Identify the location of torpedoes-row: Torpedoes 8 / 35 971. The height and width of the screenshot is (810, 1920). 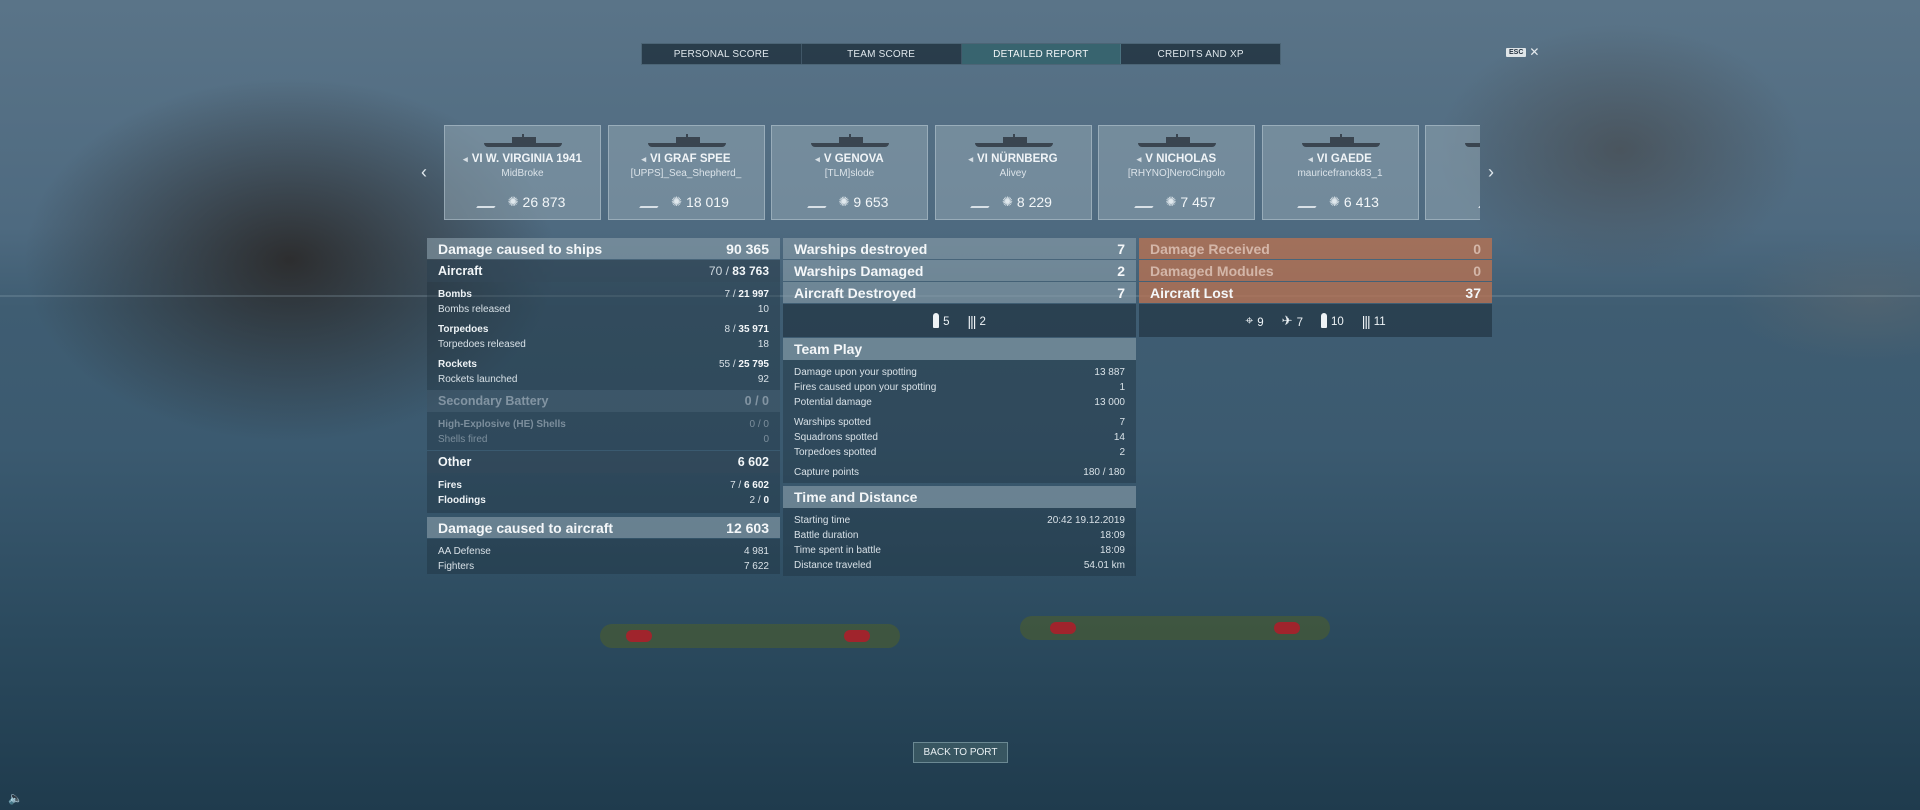
(603, 329).